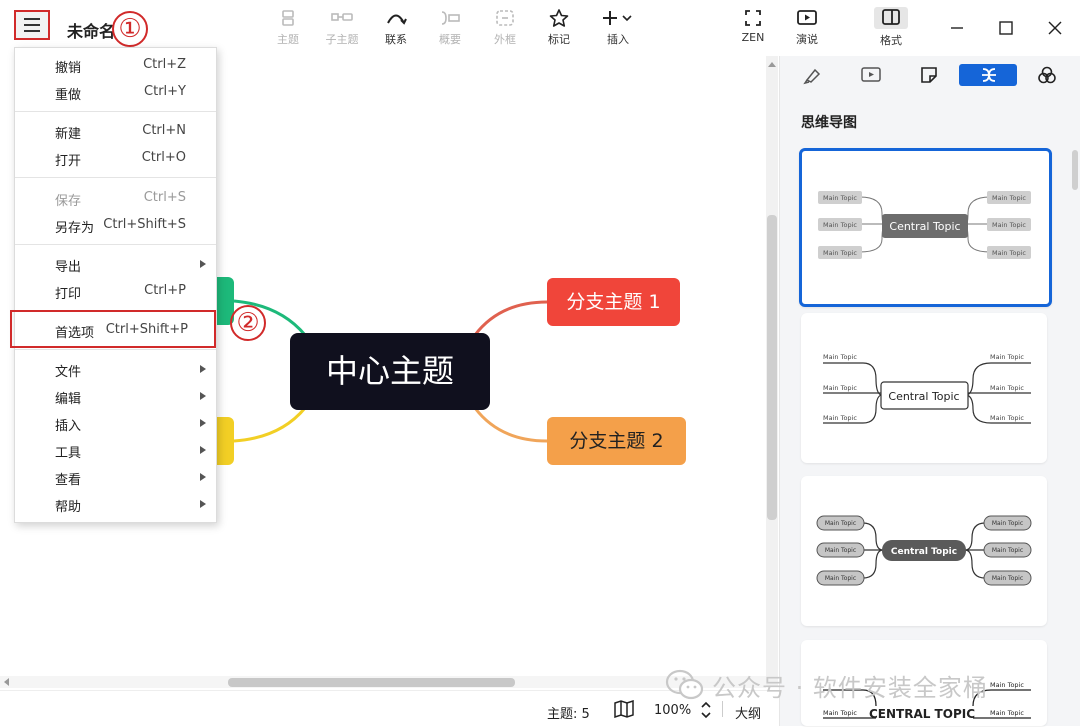  Describe the element at coordinates (68, 161) in the screenshot. I see `menu-label: 打开` at that location.